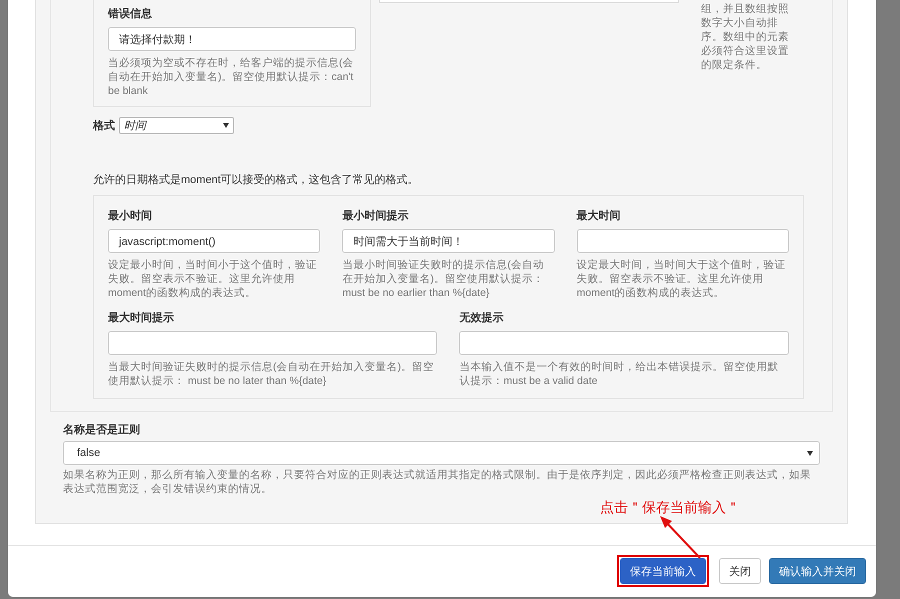 Image resolution: width=900 pixels, height=599 pixels. What do you see at coordinates (130, 215) in the screenshot?
I see `field-label: 最小时间` at bounding box center [130, 215].